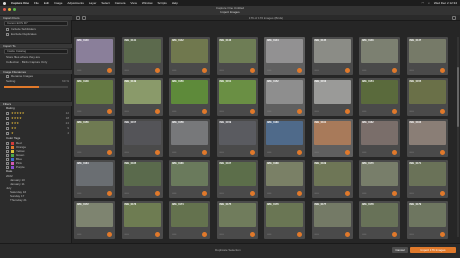 This screenshot has width=460, height=258. Describe the element at coordinates (36, 23) in the screenshot. I see `import-source-select: Canon EOS R7` at that location.